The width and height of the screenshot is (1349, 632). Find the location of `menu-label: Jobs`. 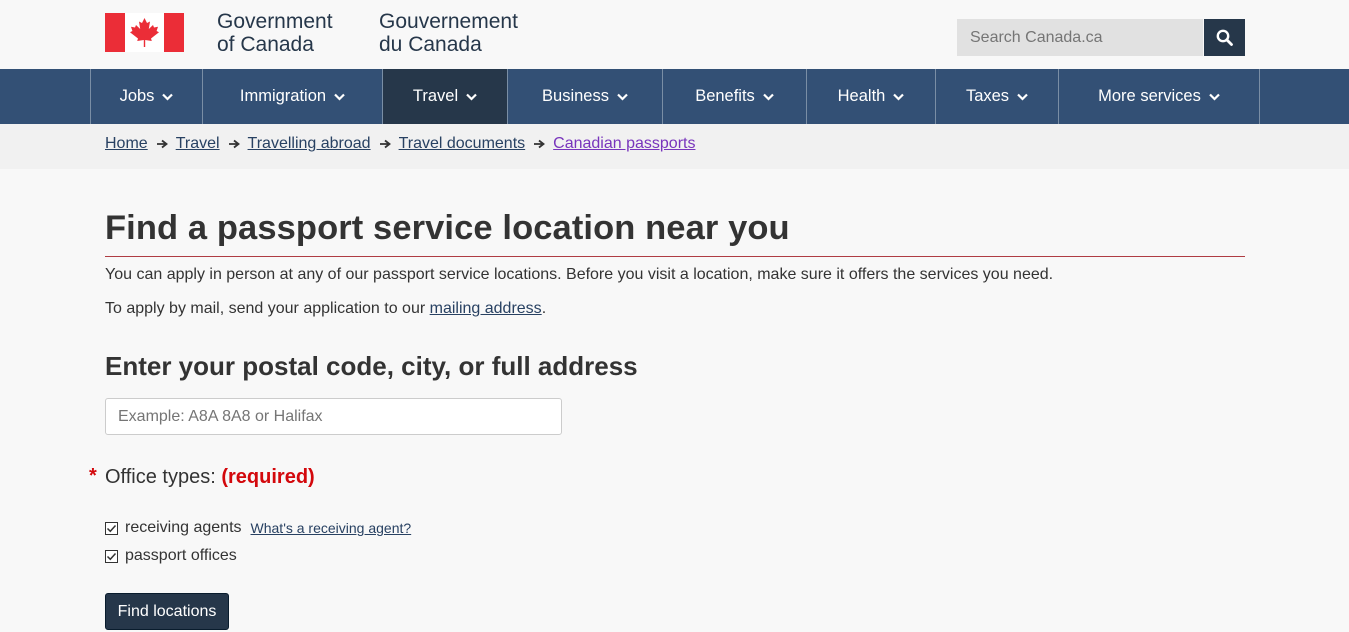

menu-label: Jobs is located at coordinates (137, 96).